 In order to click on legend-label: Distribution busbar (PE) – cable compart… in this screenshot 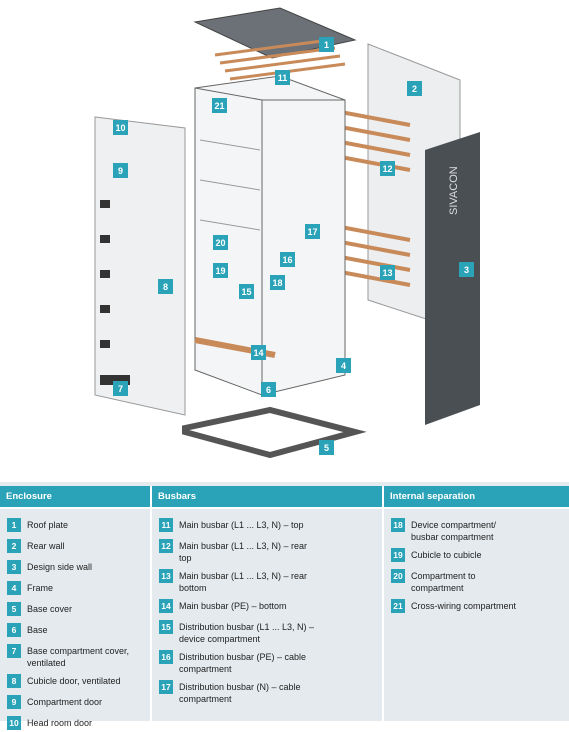, I will do `click(243, 663)`.